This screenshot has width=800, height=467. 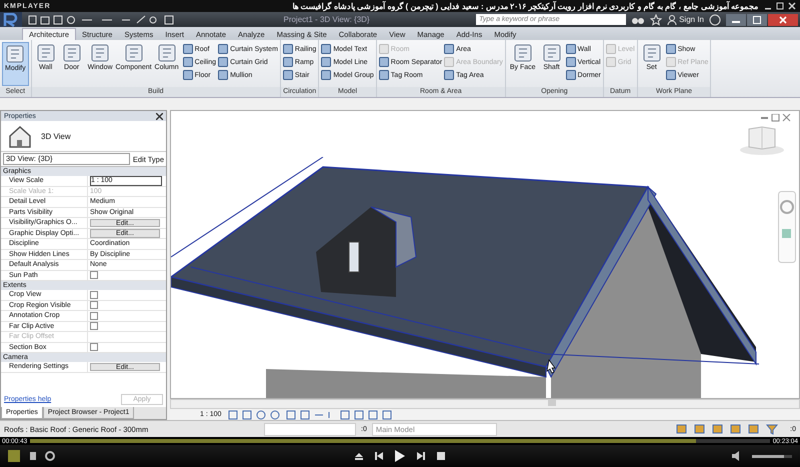 I want to click on volume-icon, so click(x=736, y=456).